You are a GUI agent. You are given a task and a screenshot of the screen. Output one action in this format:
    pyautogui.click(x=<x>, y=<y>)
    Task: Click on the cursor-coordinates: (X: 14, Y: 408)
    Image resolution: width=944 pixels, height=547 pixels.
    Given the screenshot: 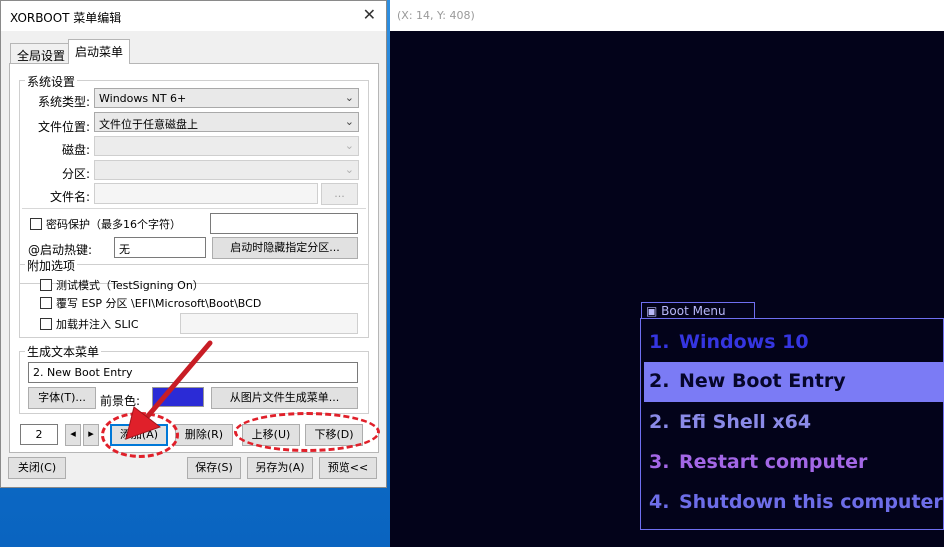 What is the action you would take?
    pyautogui.click(x=436, y=15)
    